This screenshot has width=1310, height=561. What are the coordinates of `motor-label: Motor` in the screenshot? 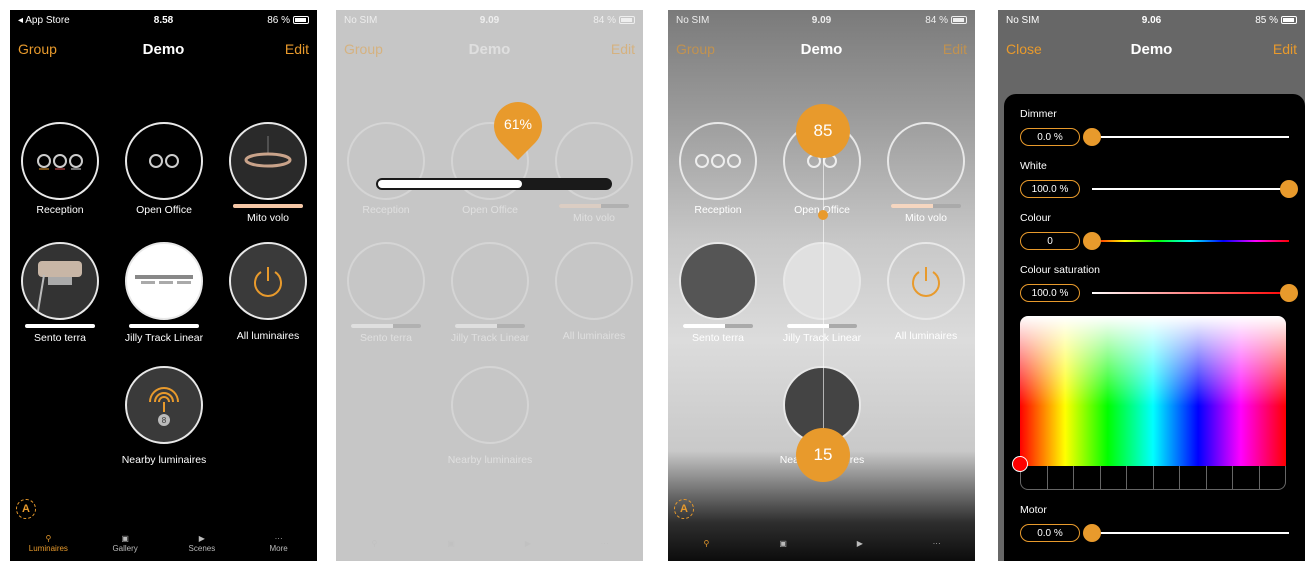 It's located at (1033, 510).